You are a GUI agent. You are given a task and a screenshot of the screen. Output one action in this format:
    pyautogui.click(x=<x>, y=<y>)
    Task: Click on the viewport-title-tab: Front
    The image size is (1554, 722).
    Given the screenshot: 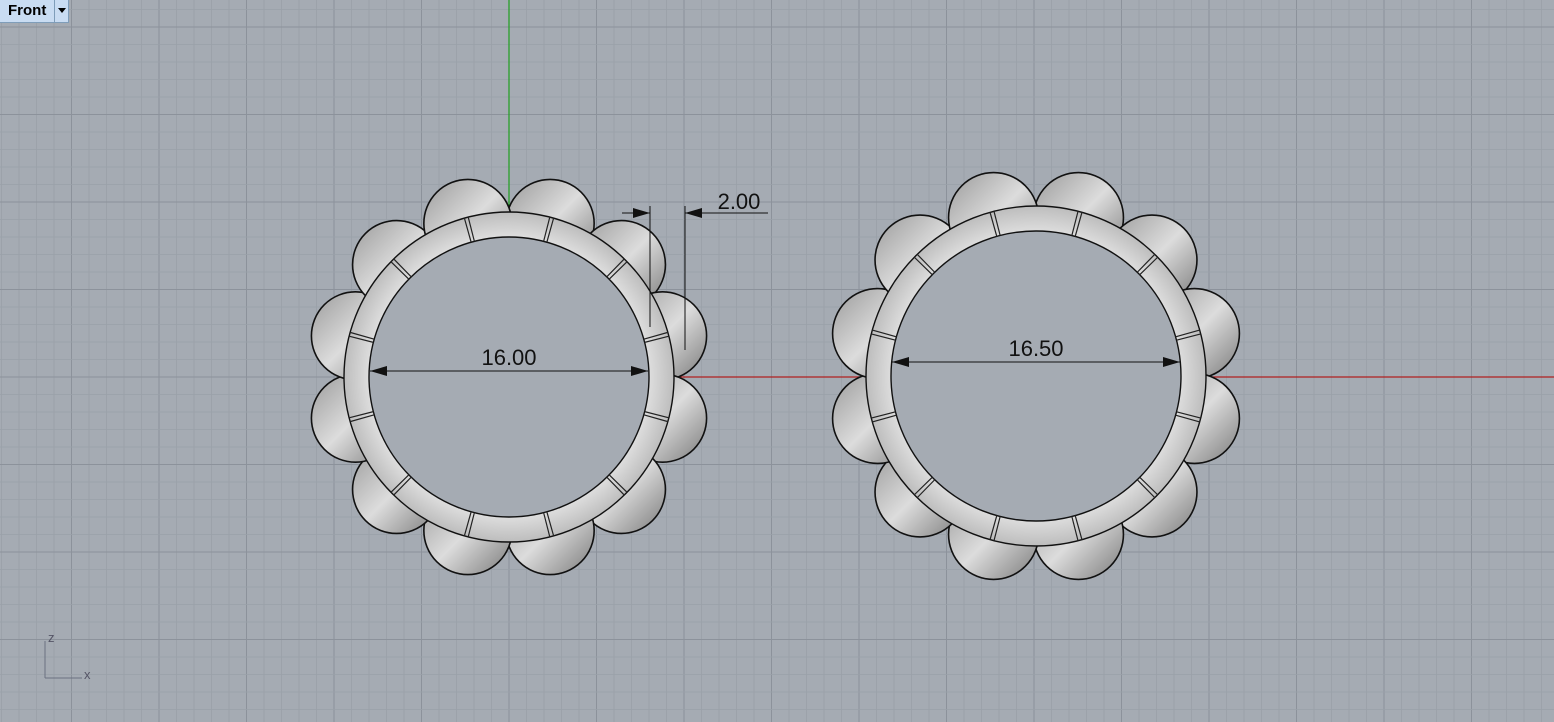 What is the action you would take?
    pyautogui.click(x=35, y=11)
    